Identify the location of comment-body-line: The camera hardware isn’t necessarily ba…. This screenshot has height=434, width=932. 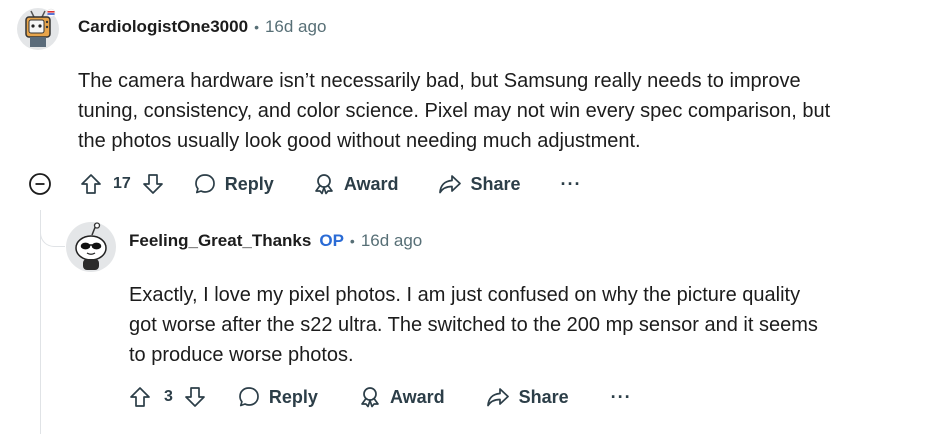
(439, 81).